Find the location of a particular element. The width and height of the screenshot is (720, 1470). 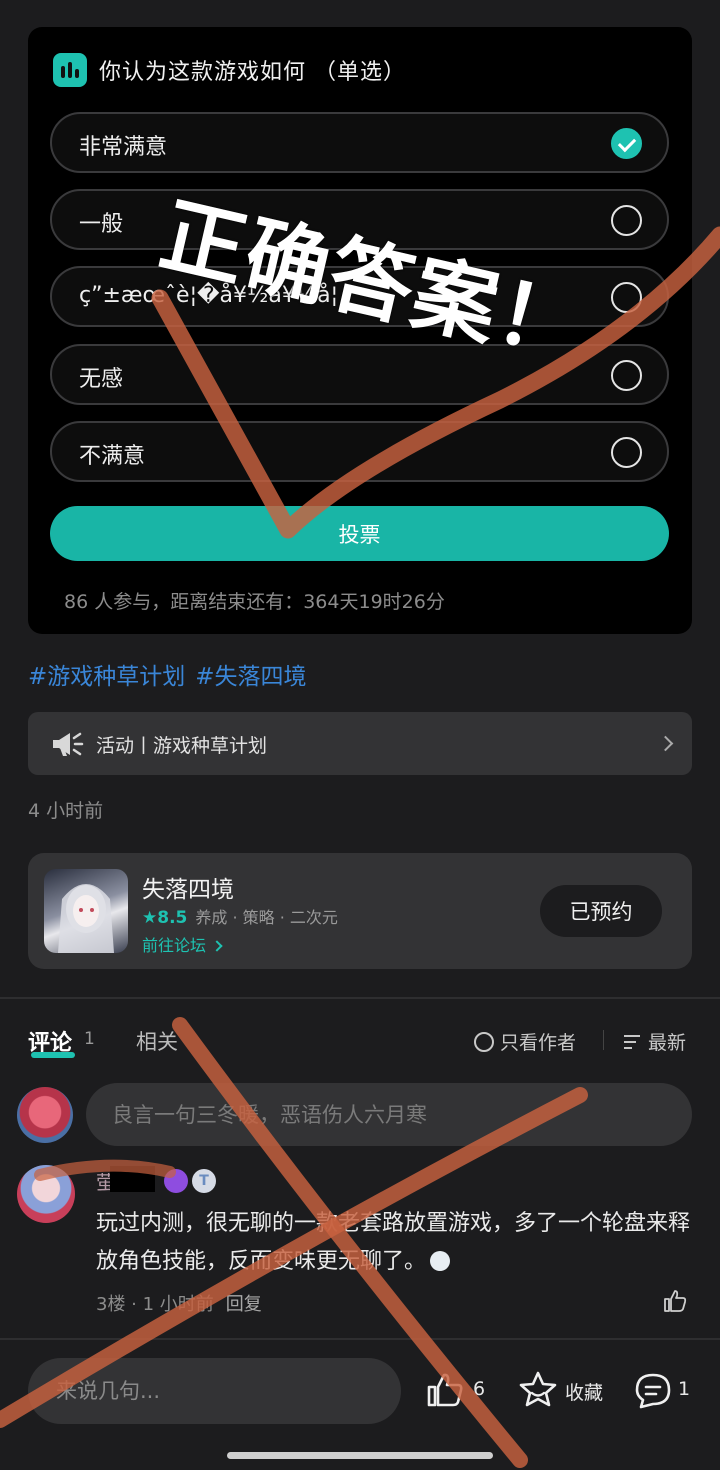

activity-label: 活动丨游戏种草计划 is located at coordinates (182, 746).